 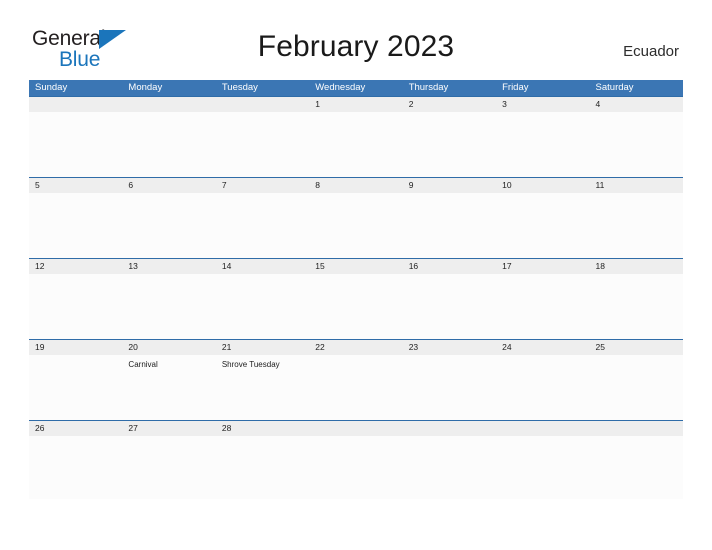 What do you see at coordinates (356, 46) in the screenshot?
I see `page-title: February 2023` at bounding box center [356, 46].